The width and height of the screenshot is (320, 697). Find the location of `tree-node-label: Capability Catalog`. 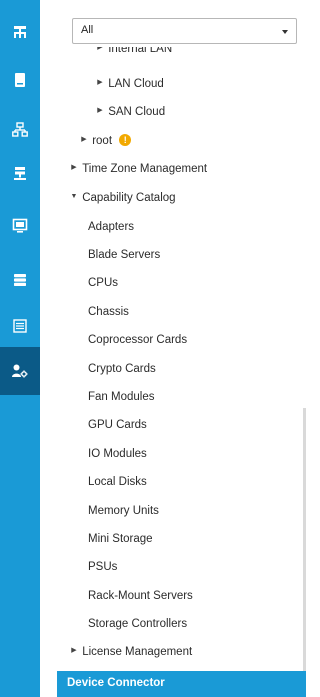

tree-node-label: Capability Catalog is located at coordinates (129, 198).